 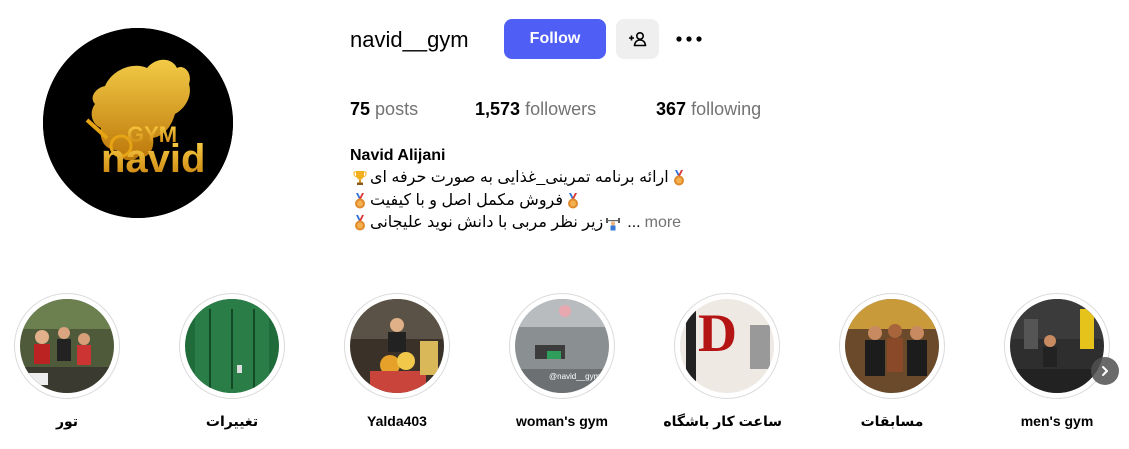 I want to click on ellipsis-icon, so click(x=689, y=39).